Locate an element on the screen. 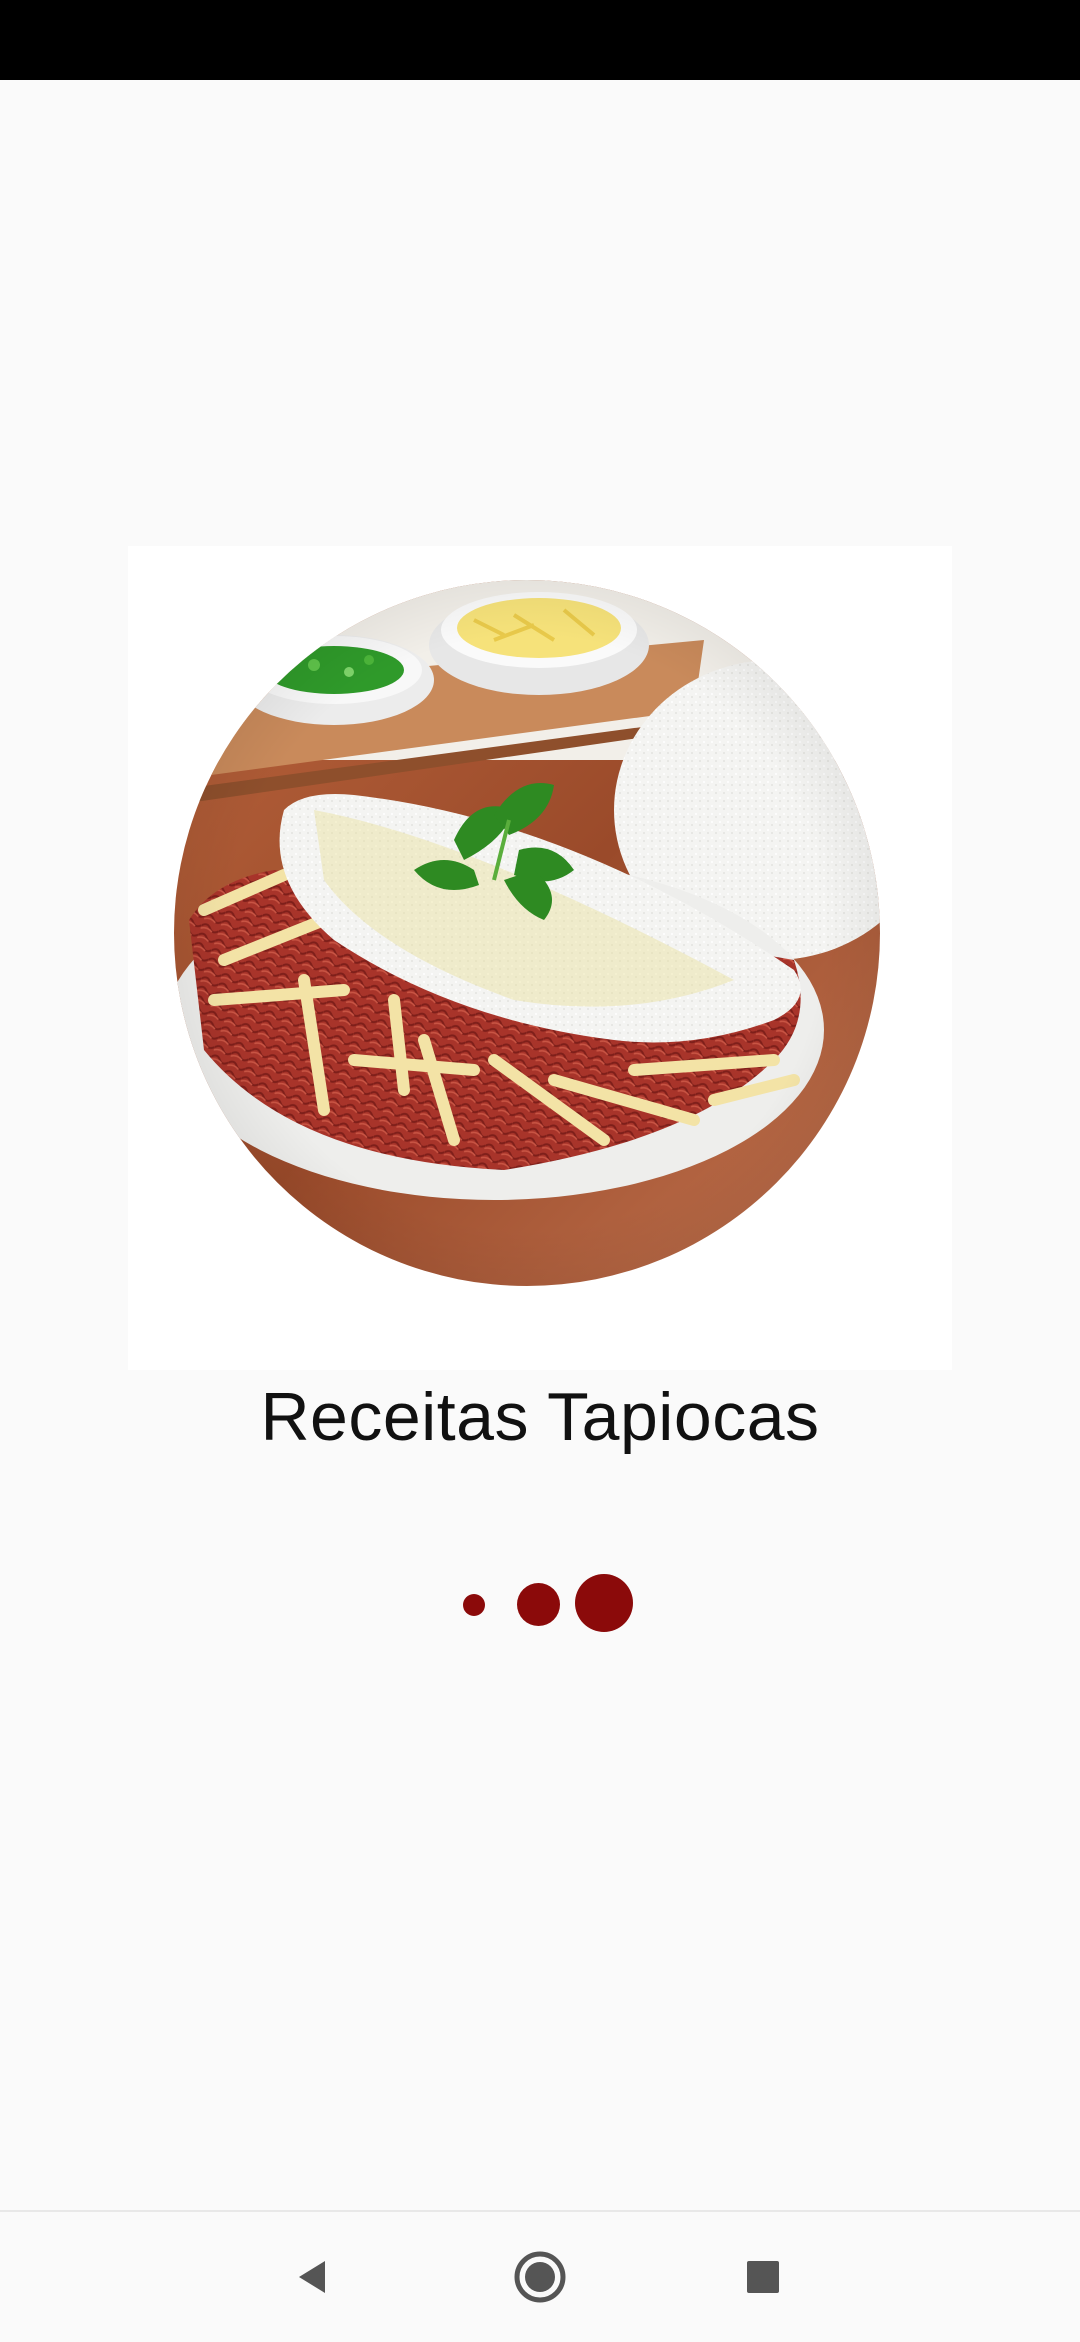  loading-dot-small is located at coordinates (474, 1605).